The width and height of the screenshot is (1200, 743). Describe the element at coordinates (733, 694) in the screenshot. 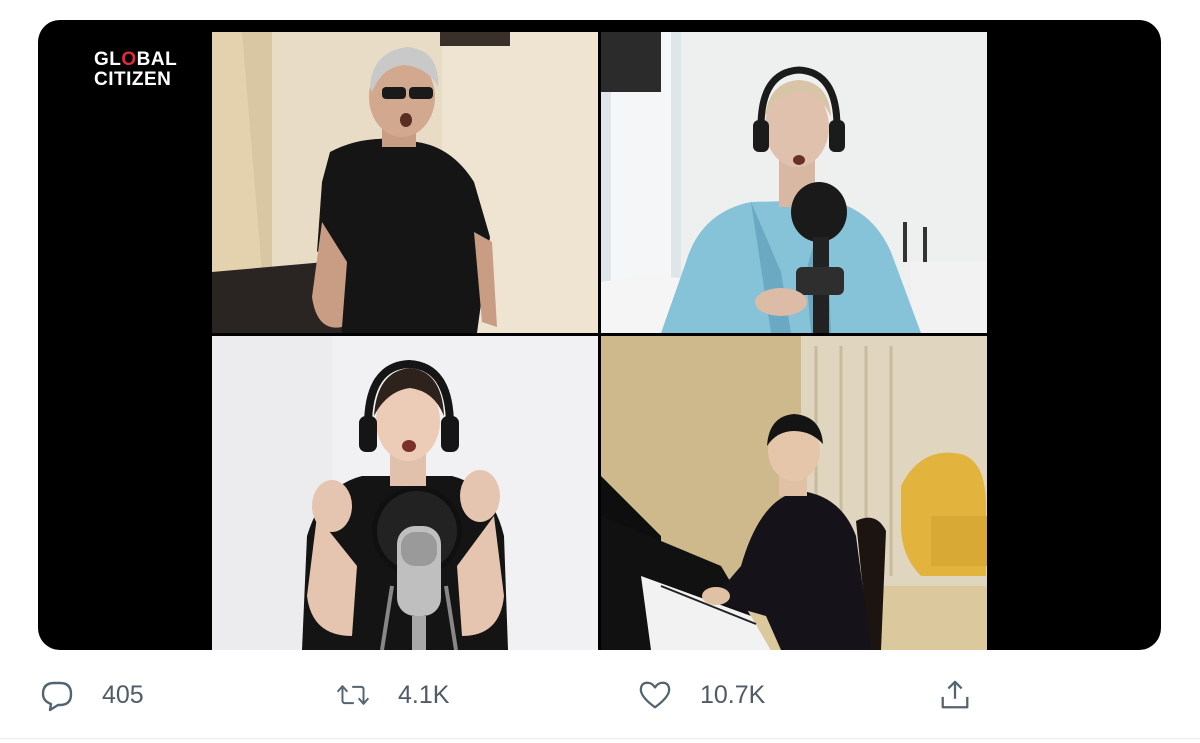

I see `like-count: 10.7K` at that location.